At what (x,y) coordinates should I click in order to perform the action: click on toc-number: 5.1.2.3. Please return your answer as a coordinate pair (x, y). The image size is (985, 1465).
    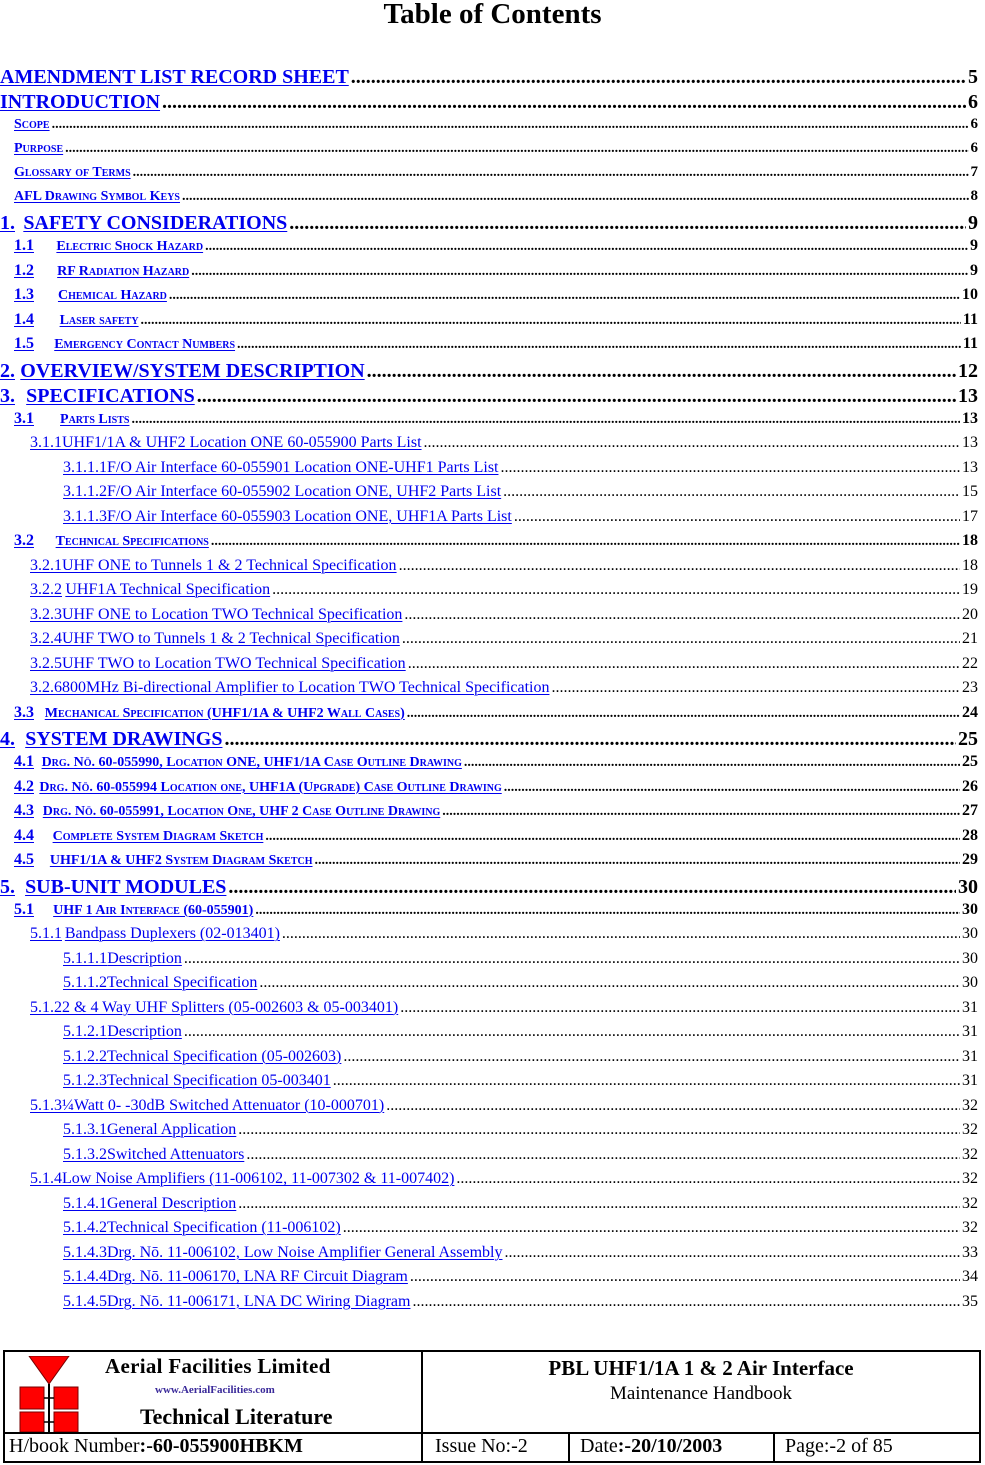
    Looking at the image, I should click on (85, 1081).